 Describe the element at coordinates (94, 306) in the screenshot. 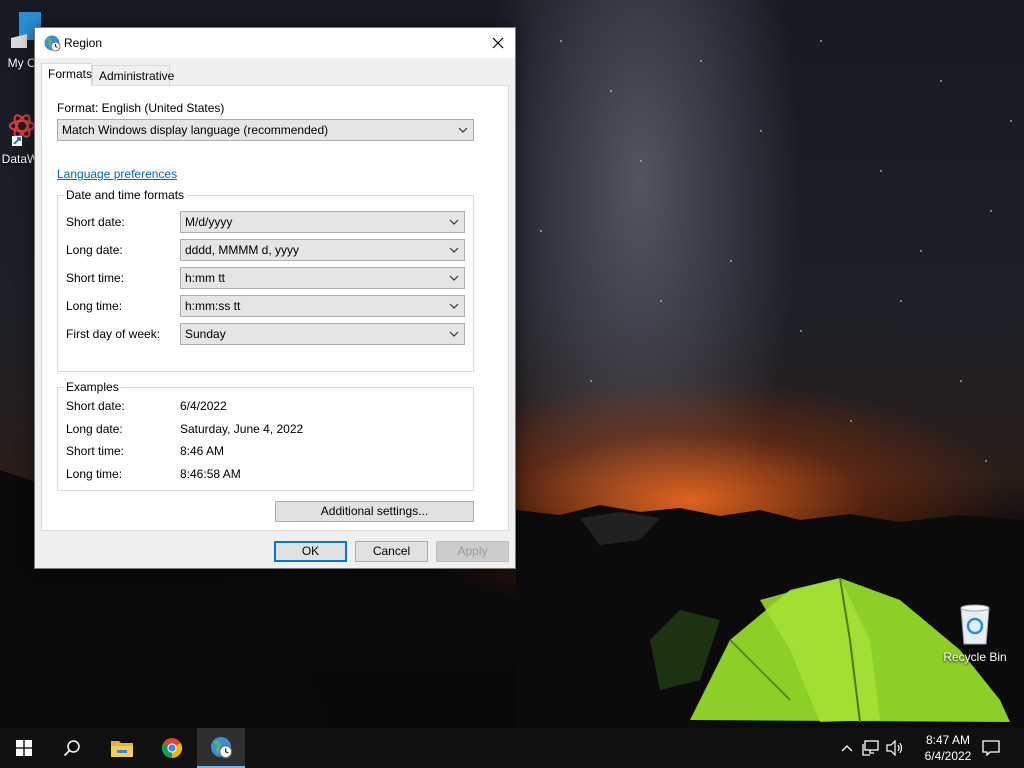

I see `long-time-label: Long time:` at that location.